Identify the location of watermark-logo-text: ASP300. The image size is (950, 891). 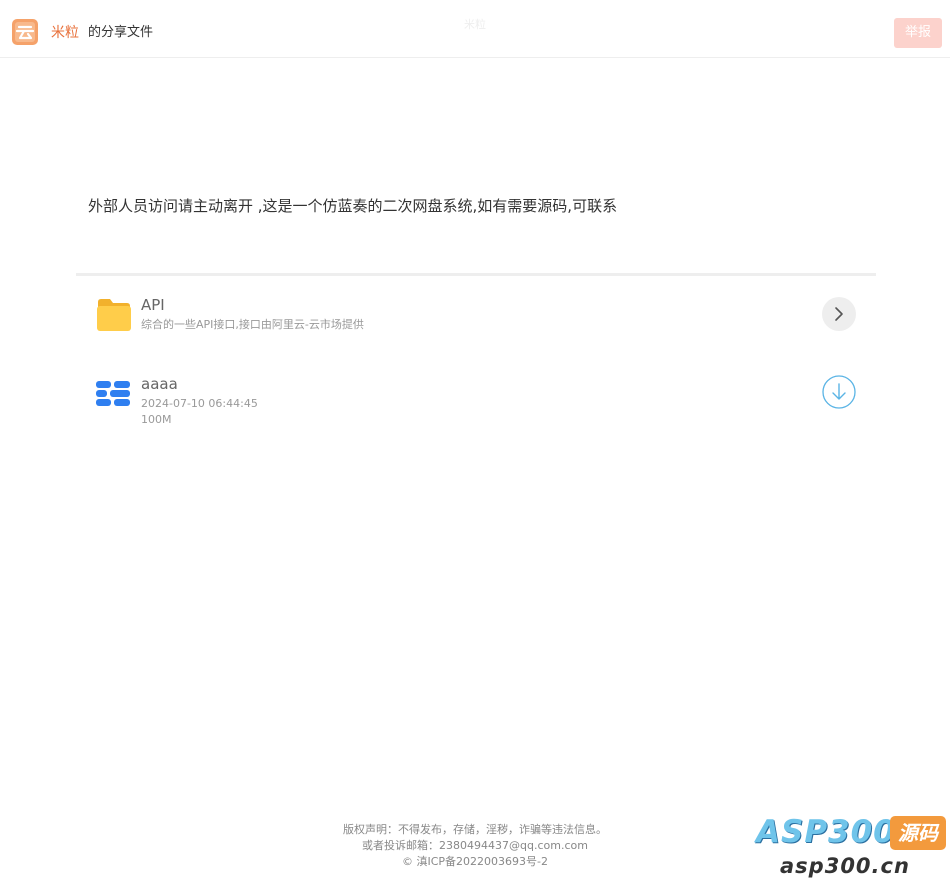
(826, 832).